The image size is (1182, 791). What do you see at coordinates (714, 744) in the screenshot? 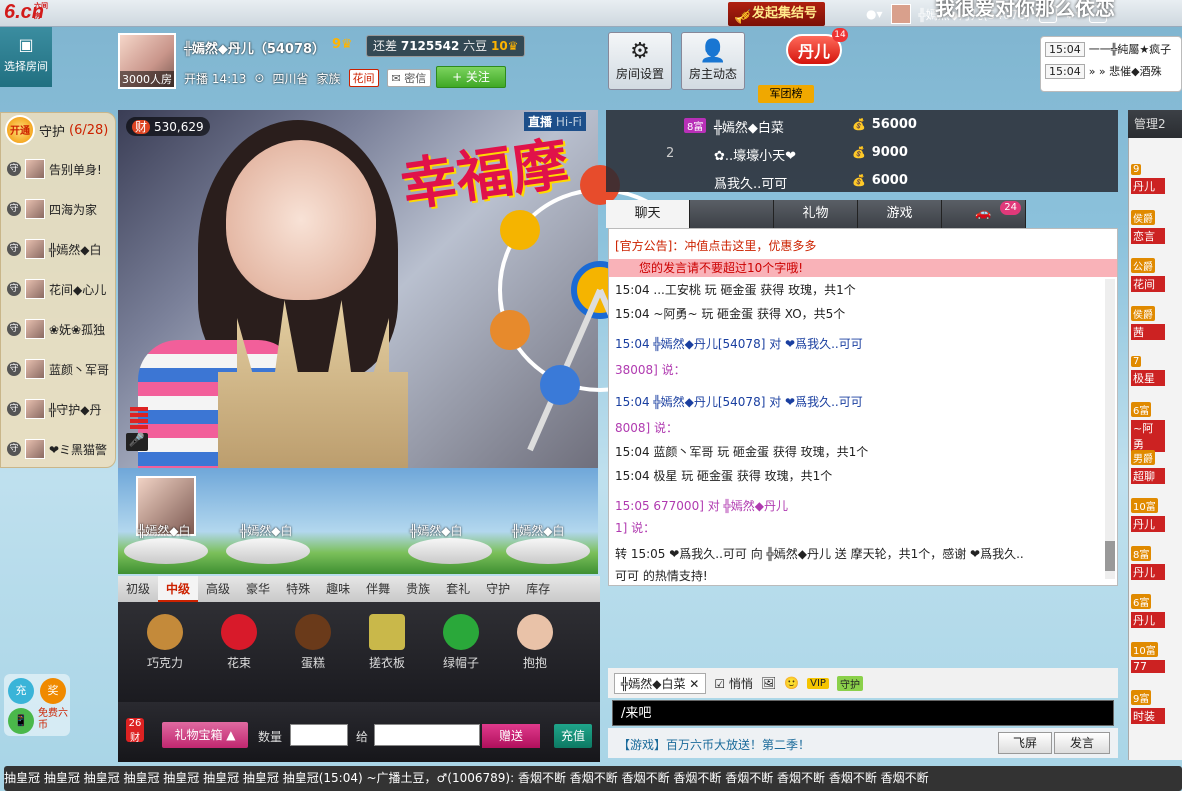
I see `game-tip: 【游戏】百万六币大放送！第二季！` at bounding box center [714, 744].